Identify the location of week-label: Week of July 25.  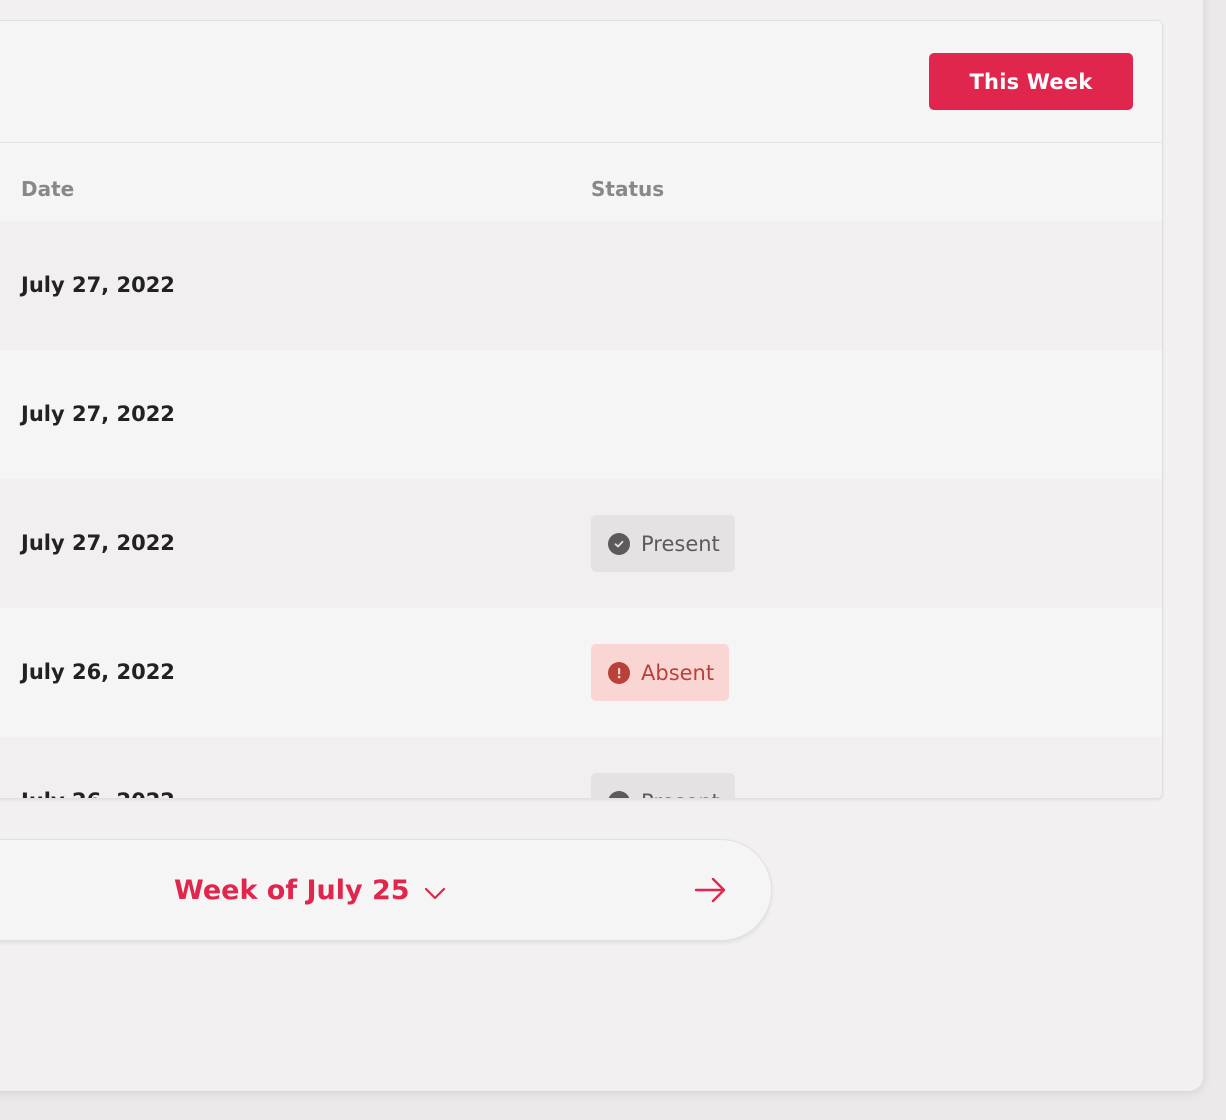
(292, 890).